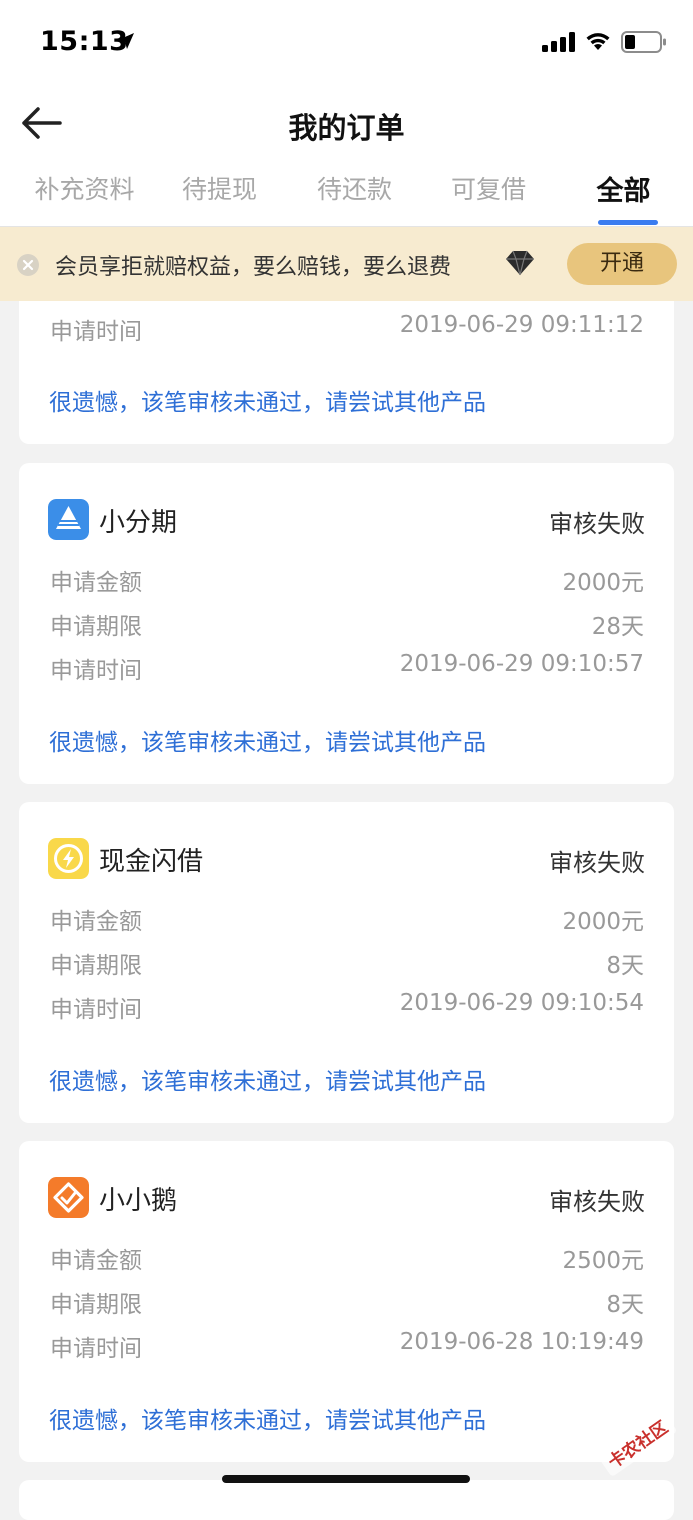  I want to click on diamond-link-icon, so click(68, 1197).